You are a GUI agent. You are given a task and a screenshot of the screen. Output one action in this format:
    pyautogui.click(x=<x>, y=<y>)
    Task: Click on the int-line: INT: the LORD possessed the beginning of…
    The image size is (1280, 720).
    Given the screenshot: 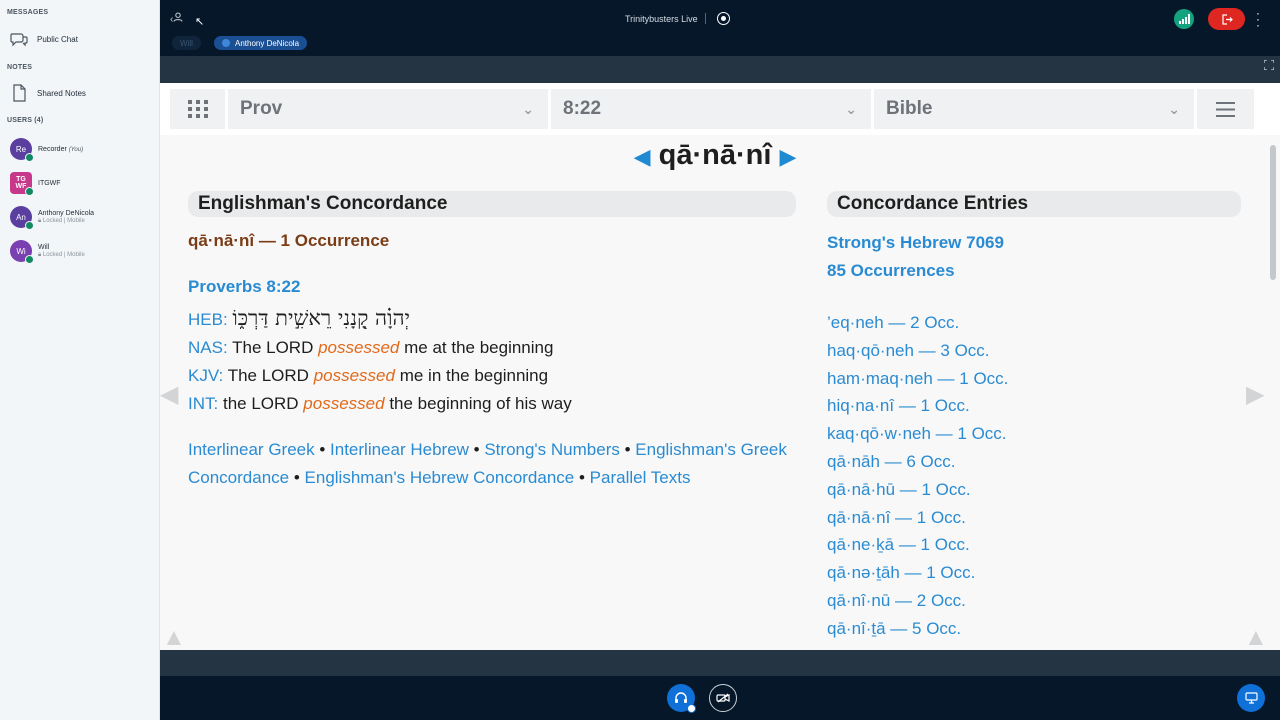 What is the action you would take?
    pyautogui.click(x=380, y=404)
    